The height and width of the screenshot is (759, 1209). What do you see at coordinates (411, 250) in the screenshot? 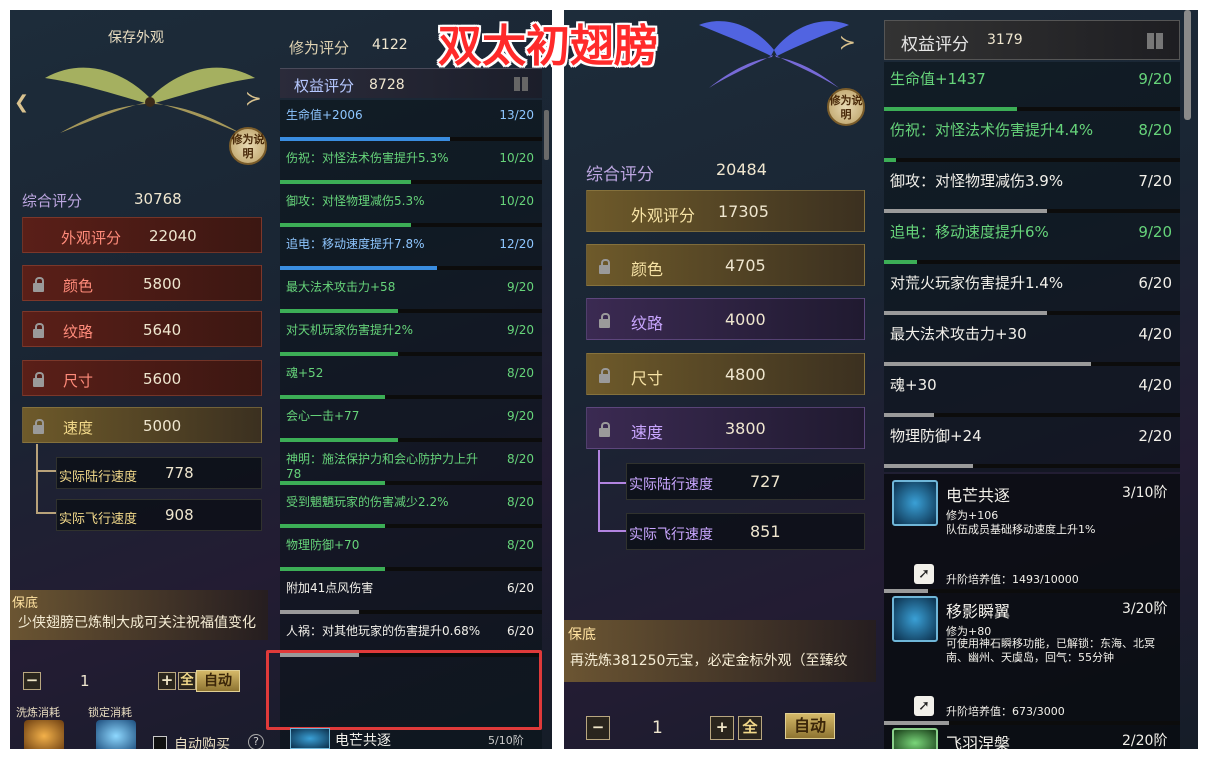
I see `stat-row: 追电：移动速度提升7.8% 12/20` at bounding box center [411, 250].